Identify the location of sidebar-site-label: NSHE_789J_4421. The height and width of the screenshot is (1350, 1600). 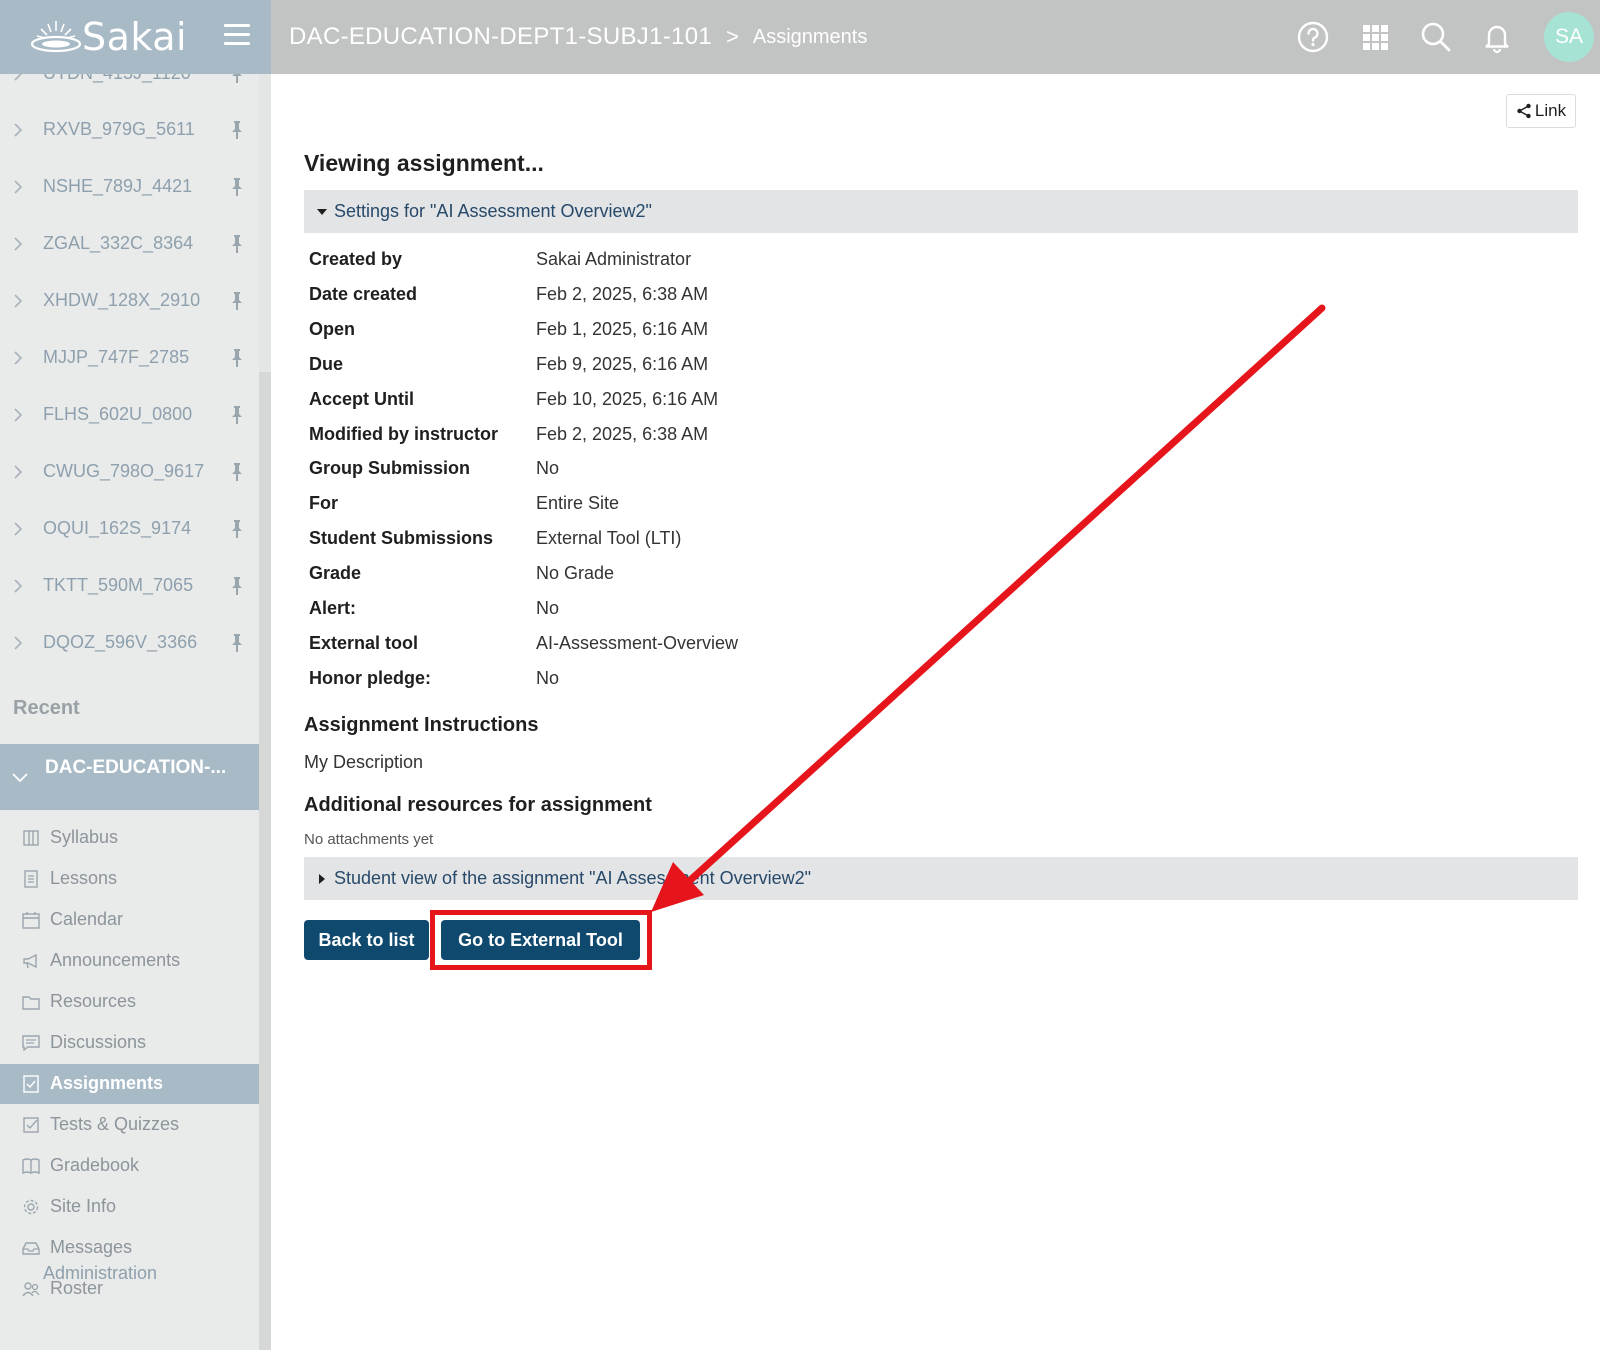
(118, 186).